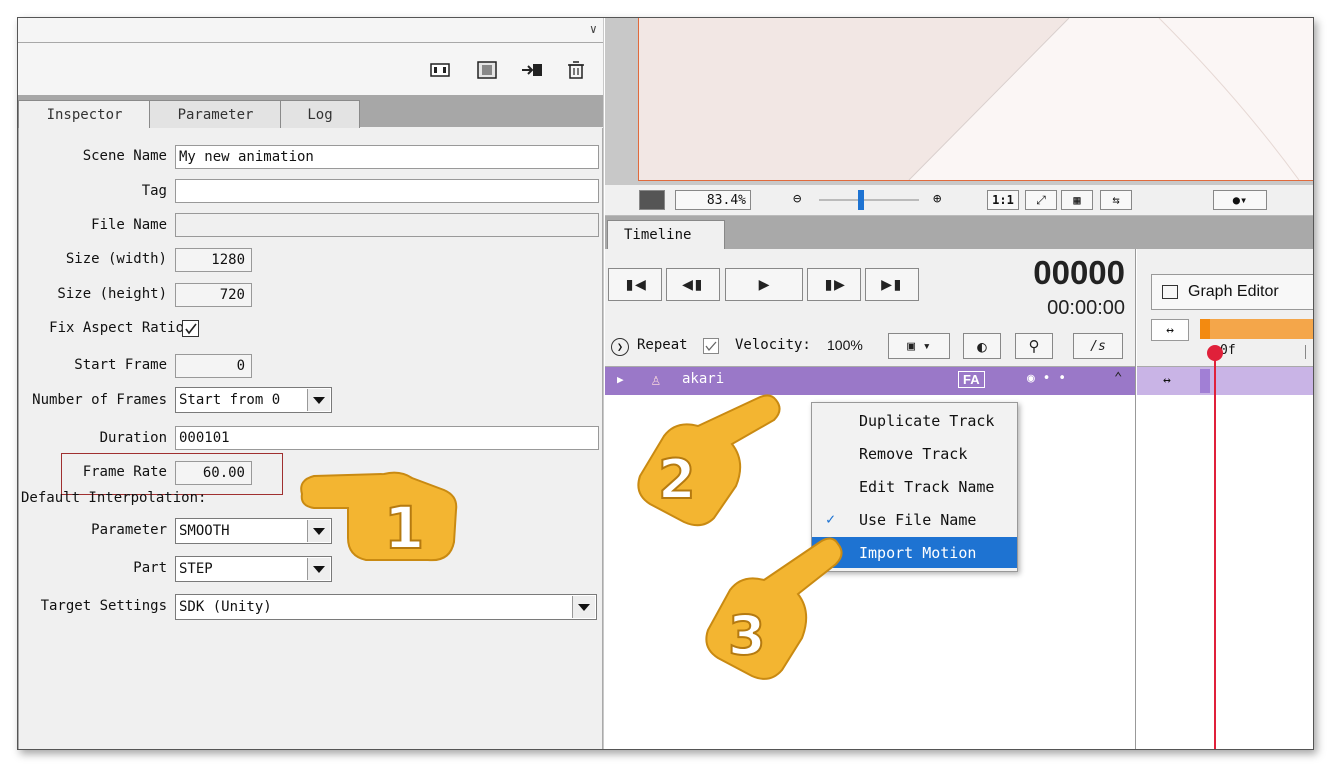 The image size is (1338, 771). What do you see at coordinates (213, 366) in the screenshot?
I see `start-frame-input: 0` at bounding box center [213, 366].